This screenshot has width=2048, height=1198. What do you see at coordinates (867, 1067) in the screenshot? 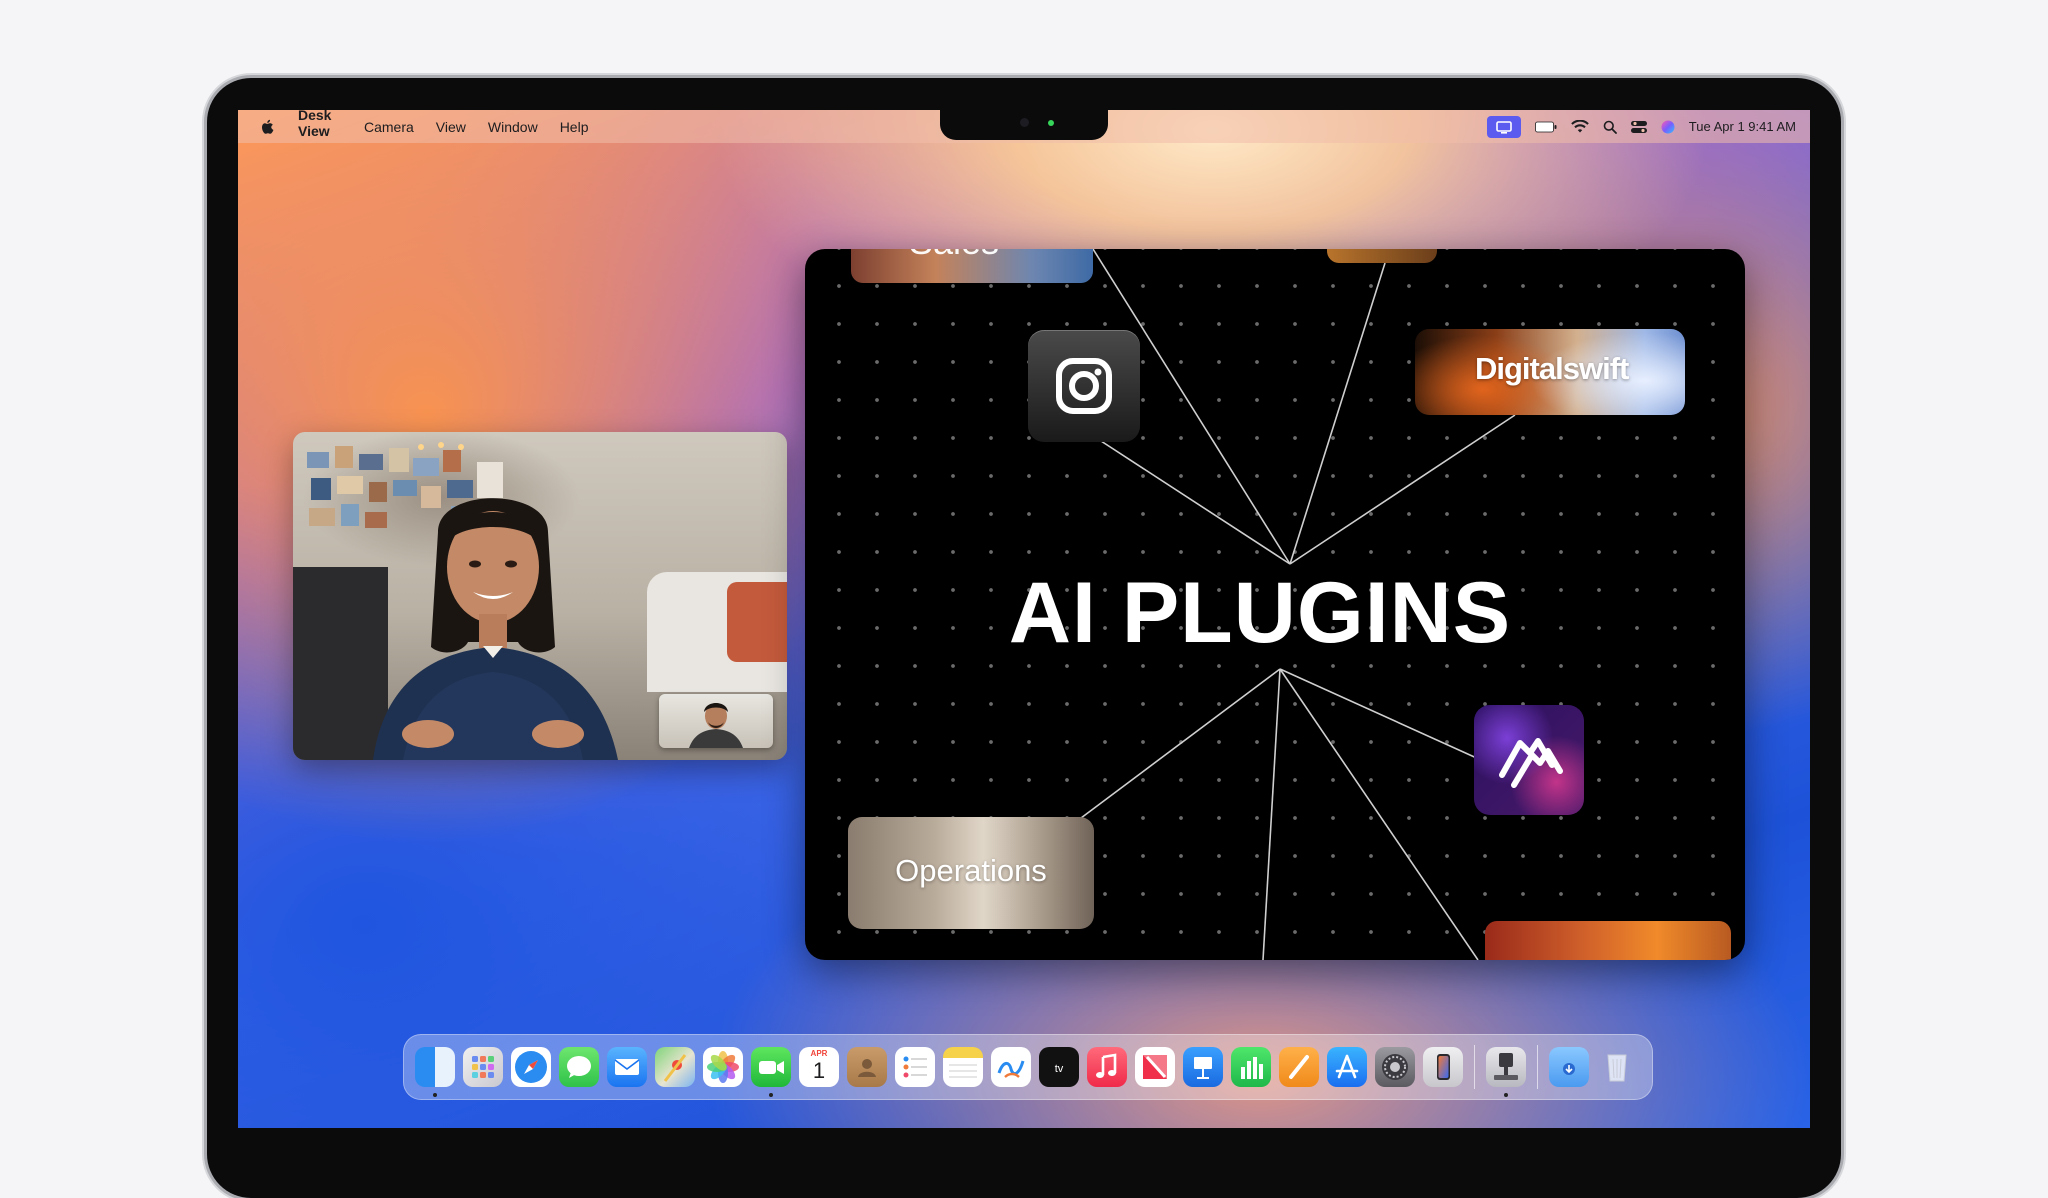
I see `dock-contacts-icon` at bounding box center [867, 1067].